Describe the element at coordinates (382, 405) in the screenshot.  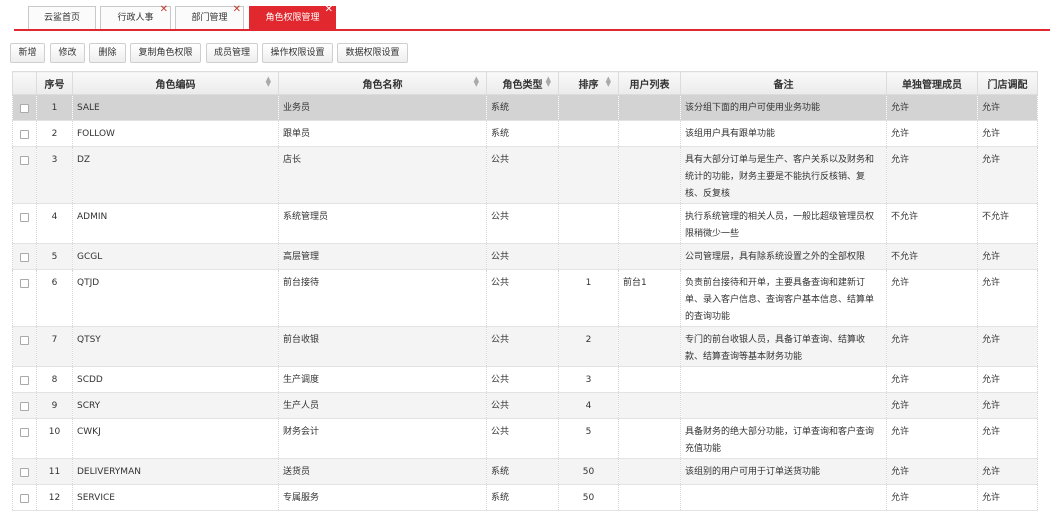
I see `row-name-cell: 生产人员` at that location.